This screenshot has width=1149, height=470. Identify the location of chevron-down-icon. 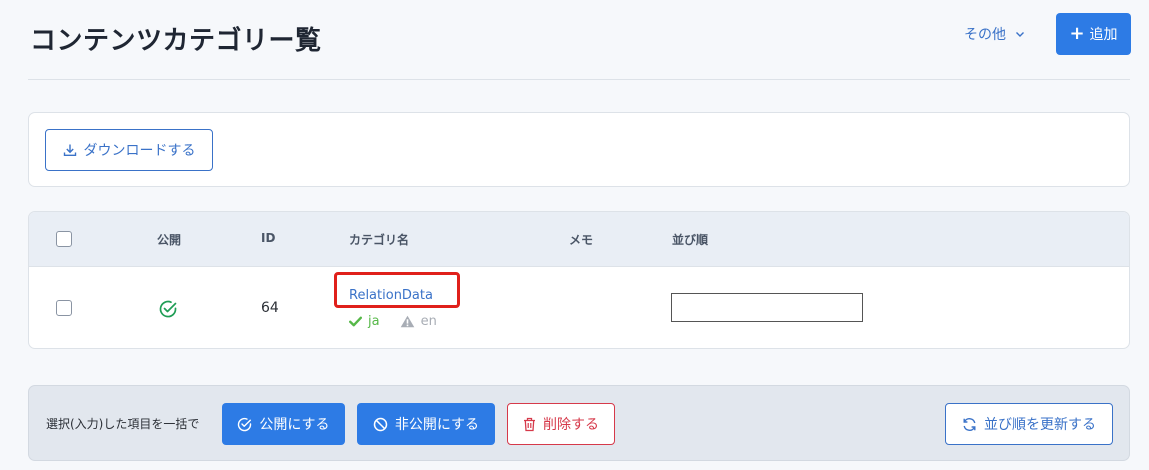
(1020, 34).